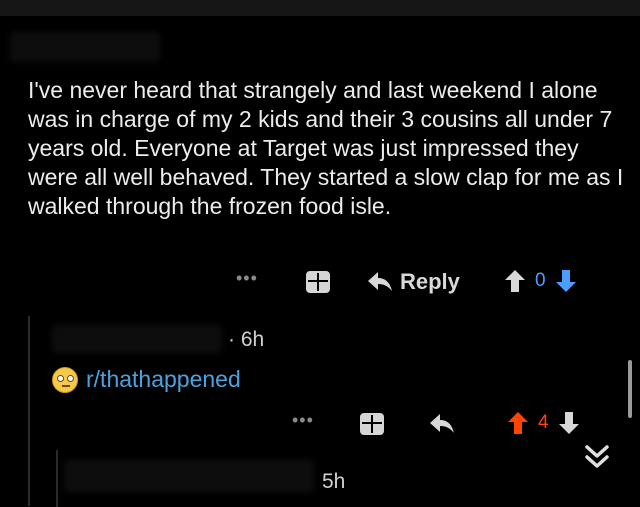 This screenshot has width=640, height=507. I want to click on vote-controls: 4, so click(543, 423).